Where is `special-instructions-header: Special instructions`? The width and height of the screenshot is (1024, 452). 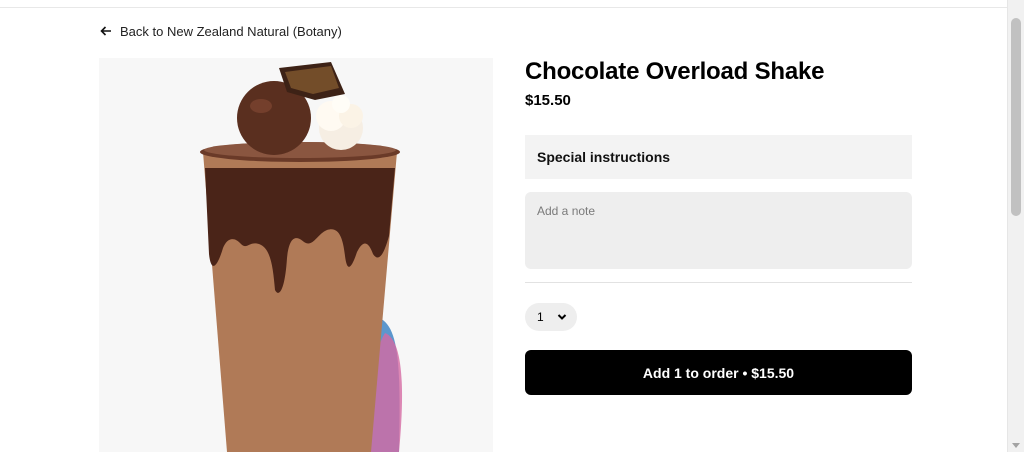 special-instructions-header: Special instructions is located at coordinates (718, 157).